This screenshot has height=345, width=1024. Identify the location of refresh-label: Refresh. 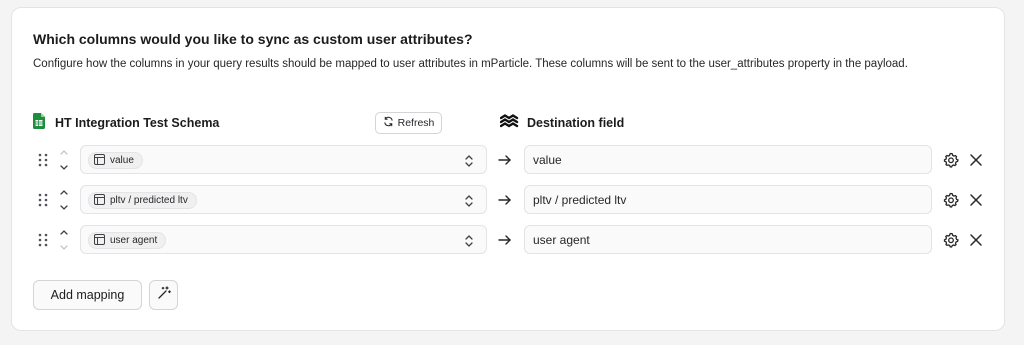
(416, 123).